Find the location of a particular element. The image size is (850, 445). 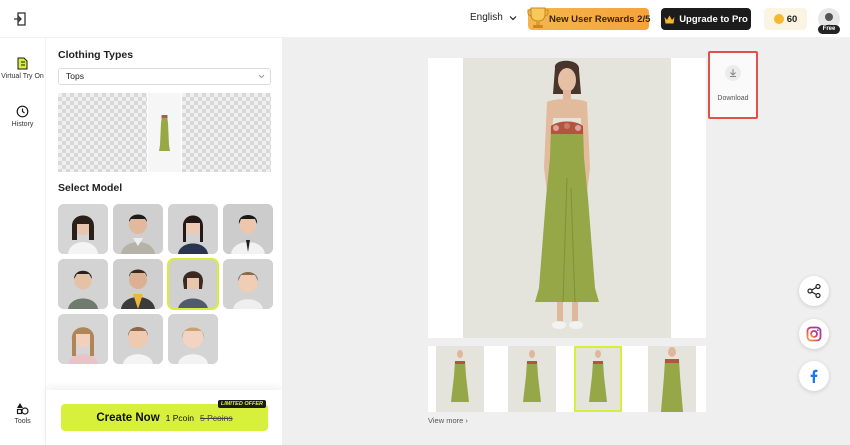

model-grid is located at coordinates (165, 284).